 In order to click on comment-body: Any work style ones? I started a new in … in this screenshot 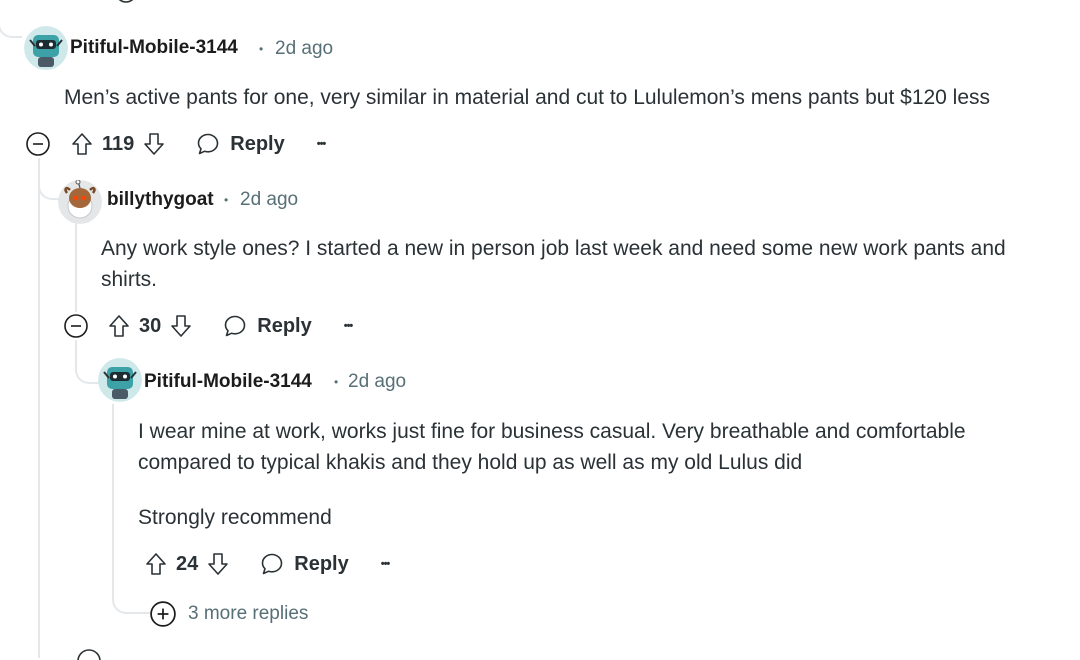, I will do `click(568, 264)`.